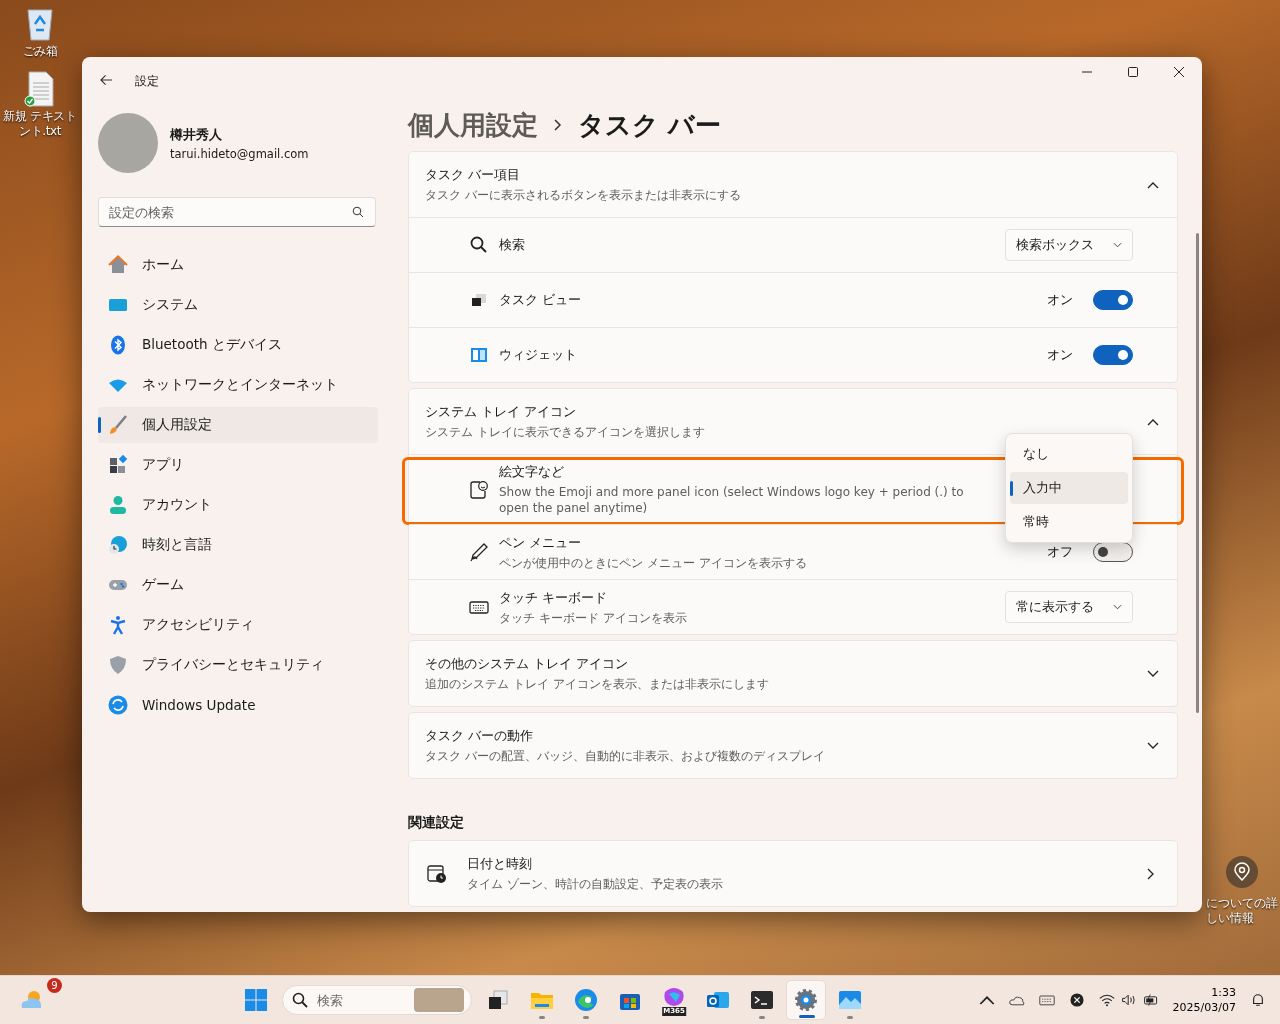  Describe the element at coordinates (558, 125) in the screenshot. I see `breadcrumb-chevron-icon` at that location.